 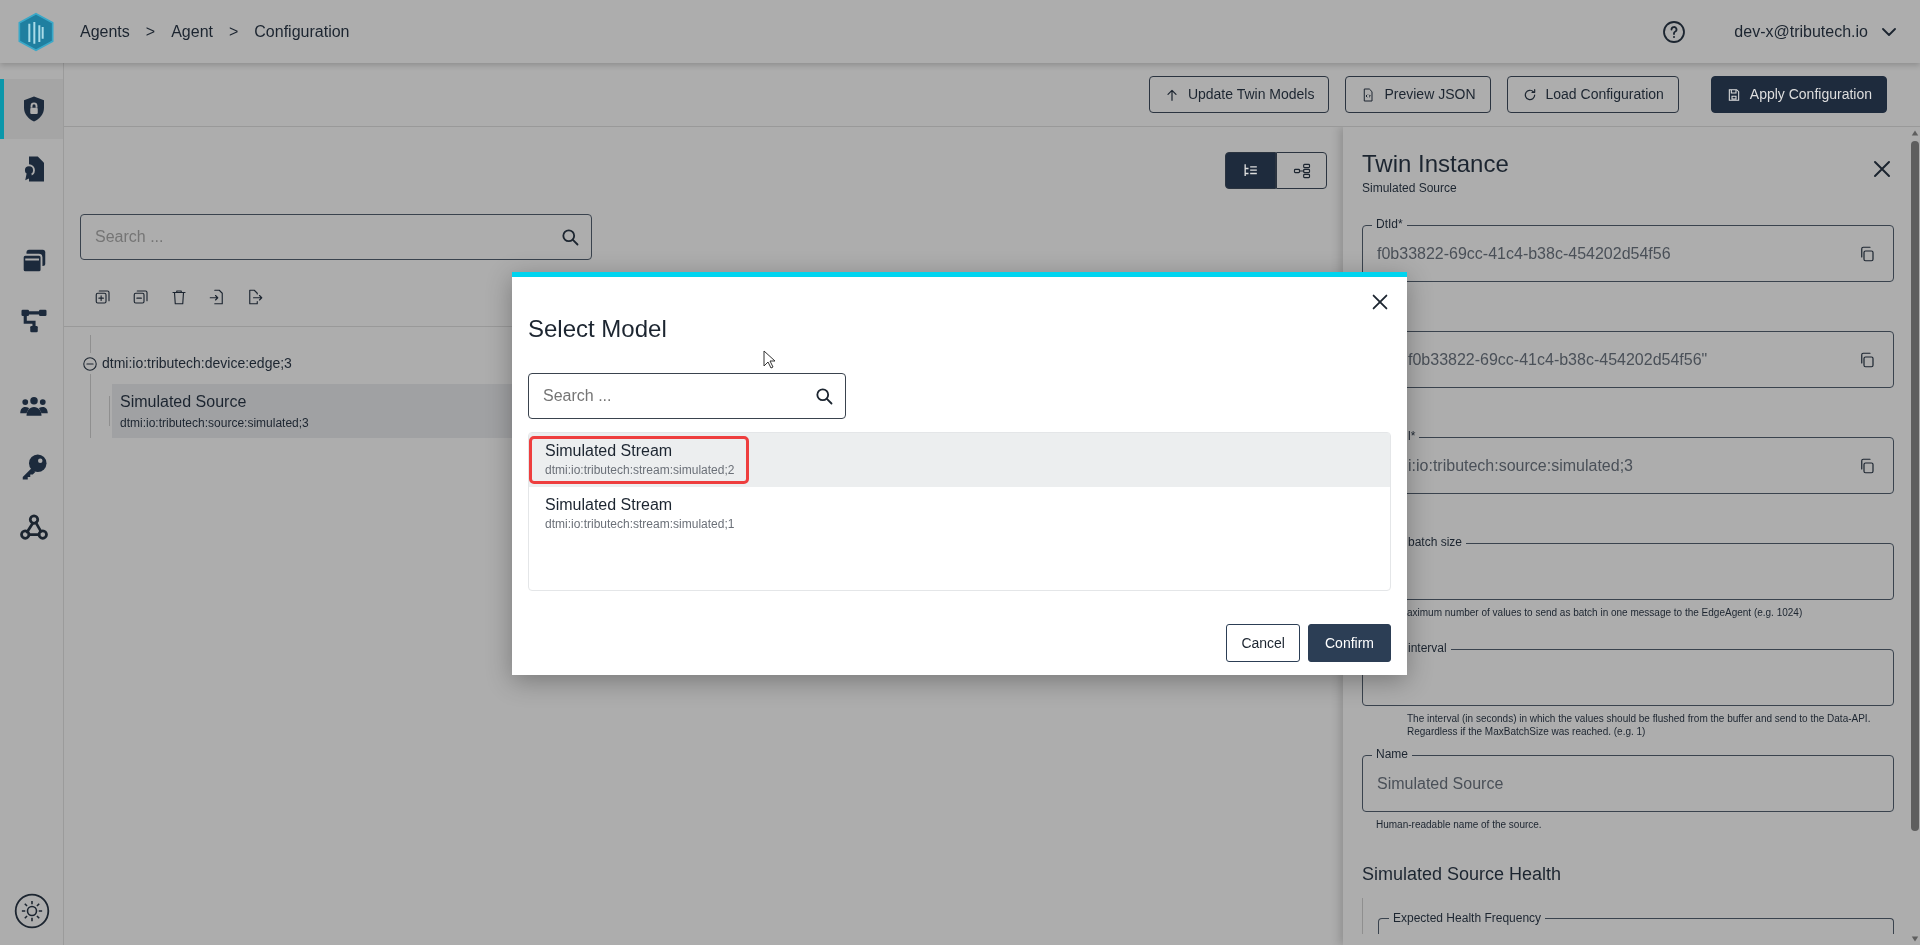 I want to click on field-label: Expected Health Frequency, so click(x=1467, y=918).